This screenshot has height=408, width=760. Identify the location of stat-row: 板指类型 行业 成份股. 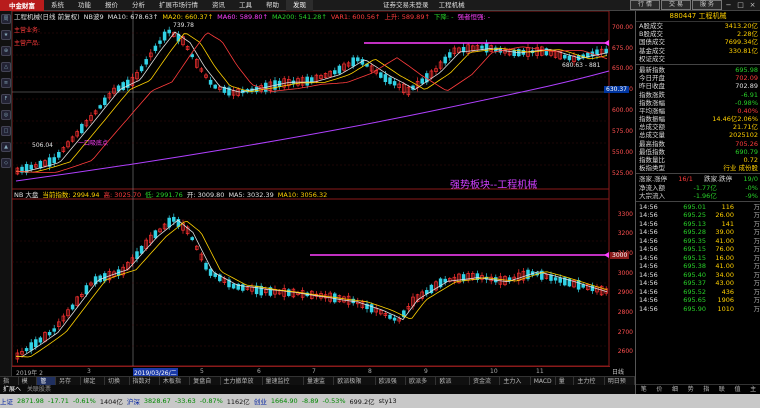
(698, 168).